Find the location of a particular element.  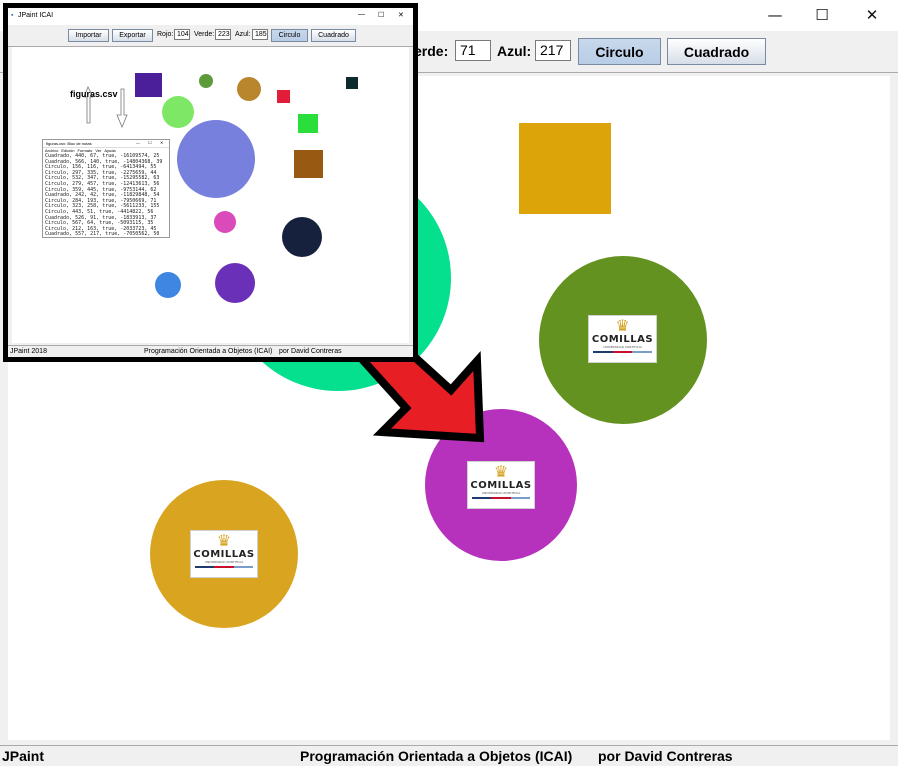

java-icon: ▪ is located at coordinates (12, 15).